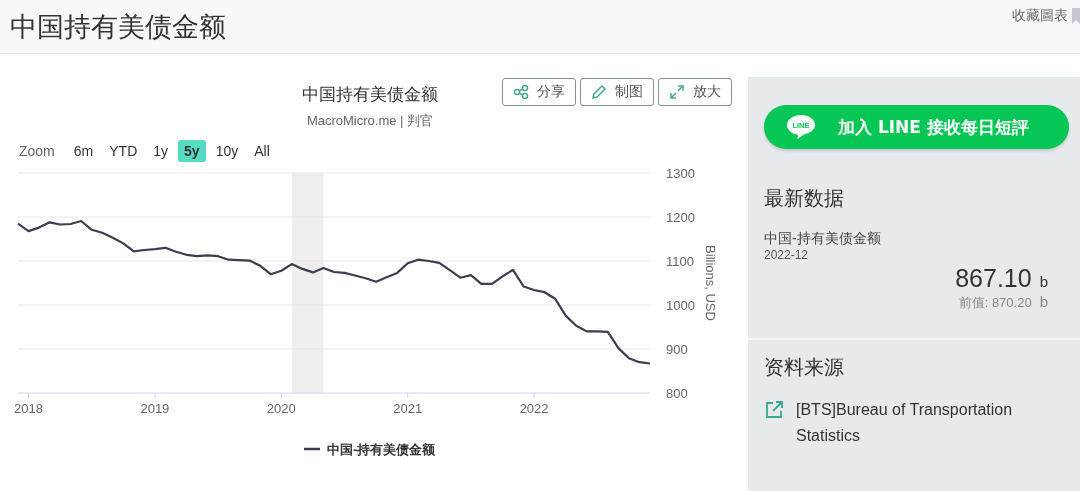 The image size is (1080, 491). I want to click on zoom-range-button: 5y, so click(192, 151).